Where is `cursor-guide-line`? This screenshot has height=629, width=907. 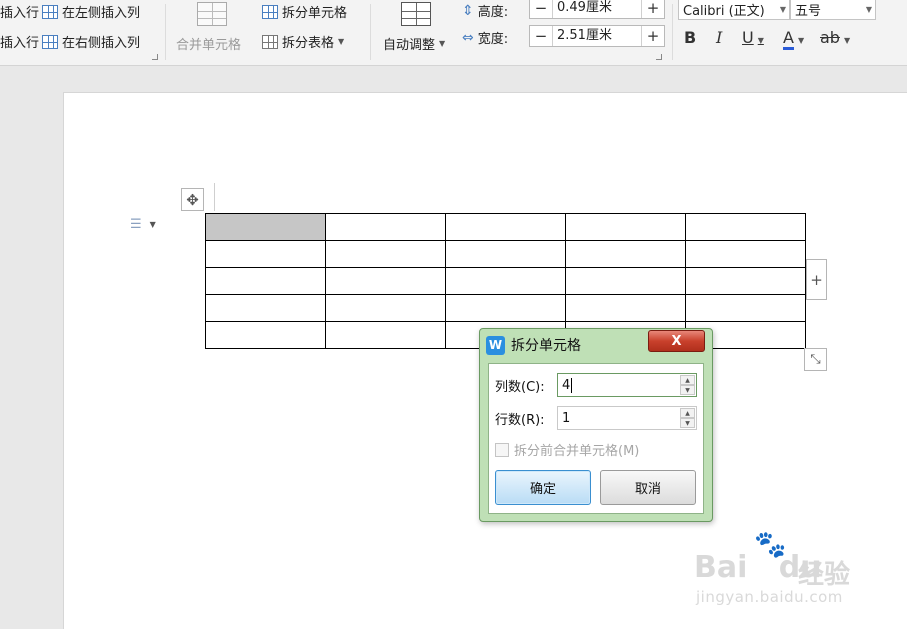
cursor-guide-line is located at coordinates (214, 197).